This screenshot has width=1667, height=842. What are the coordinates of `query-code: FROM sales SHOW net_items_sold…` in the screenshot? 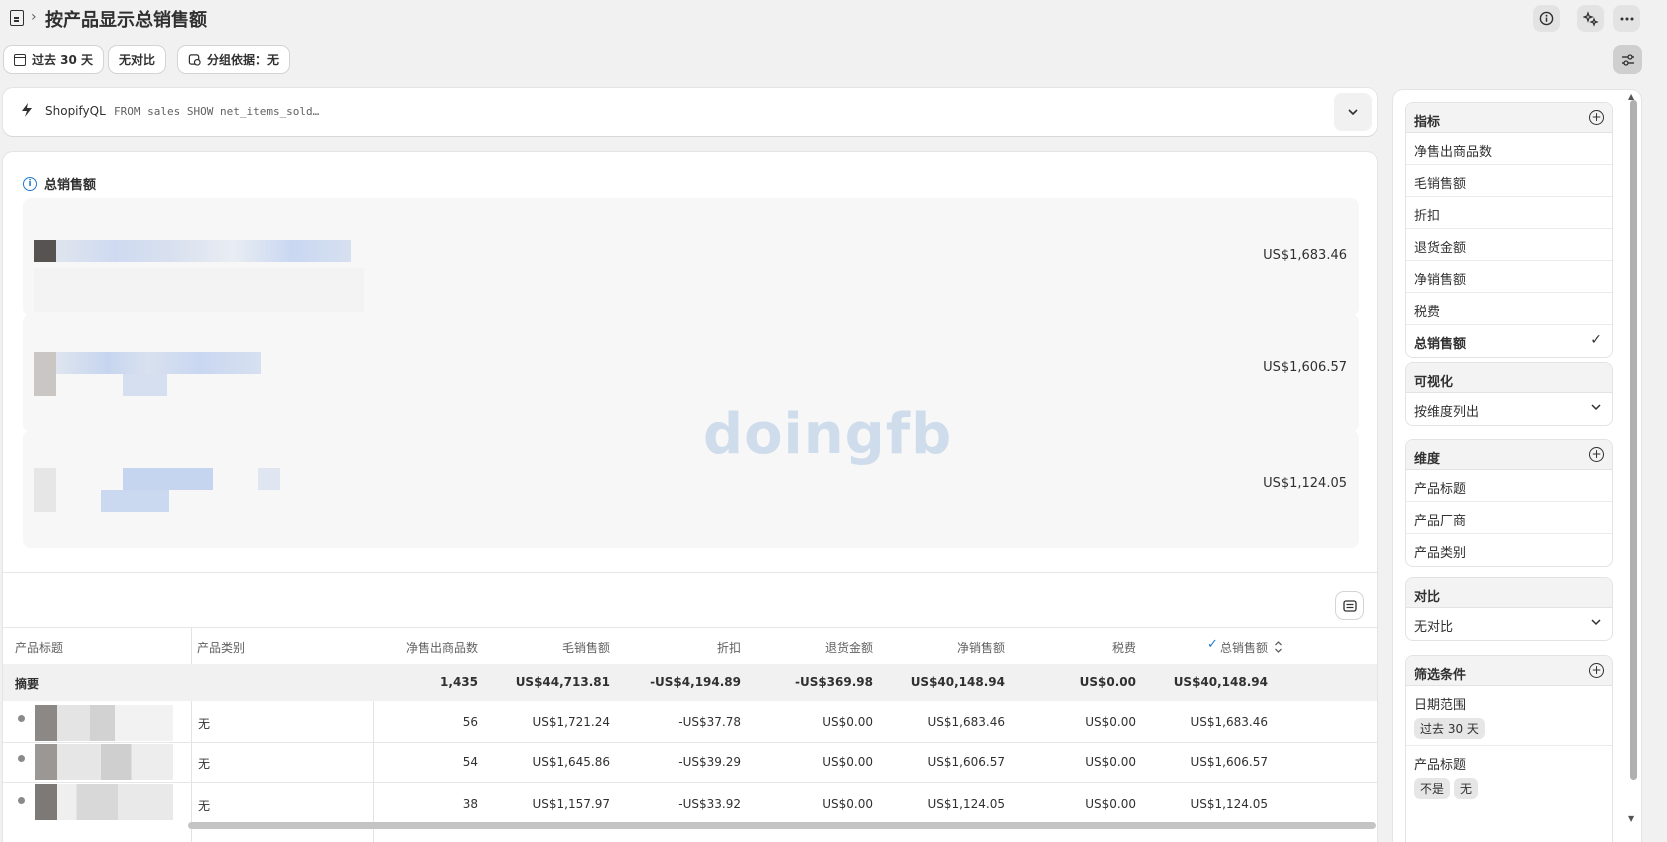 It's located at (216, 111).